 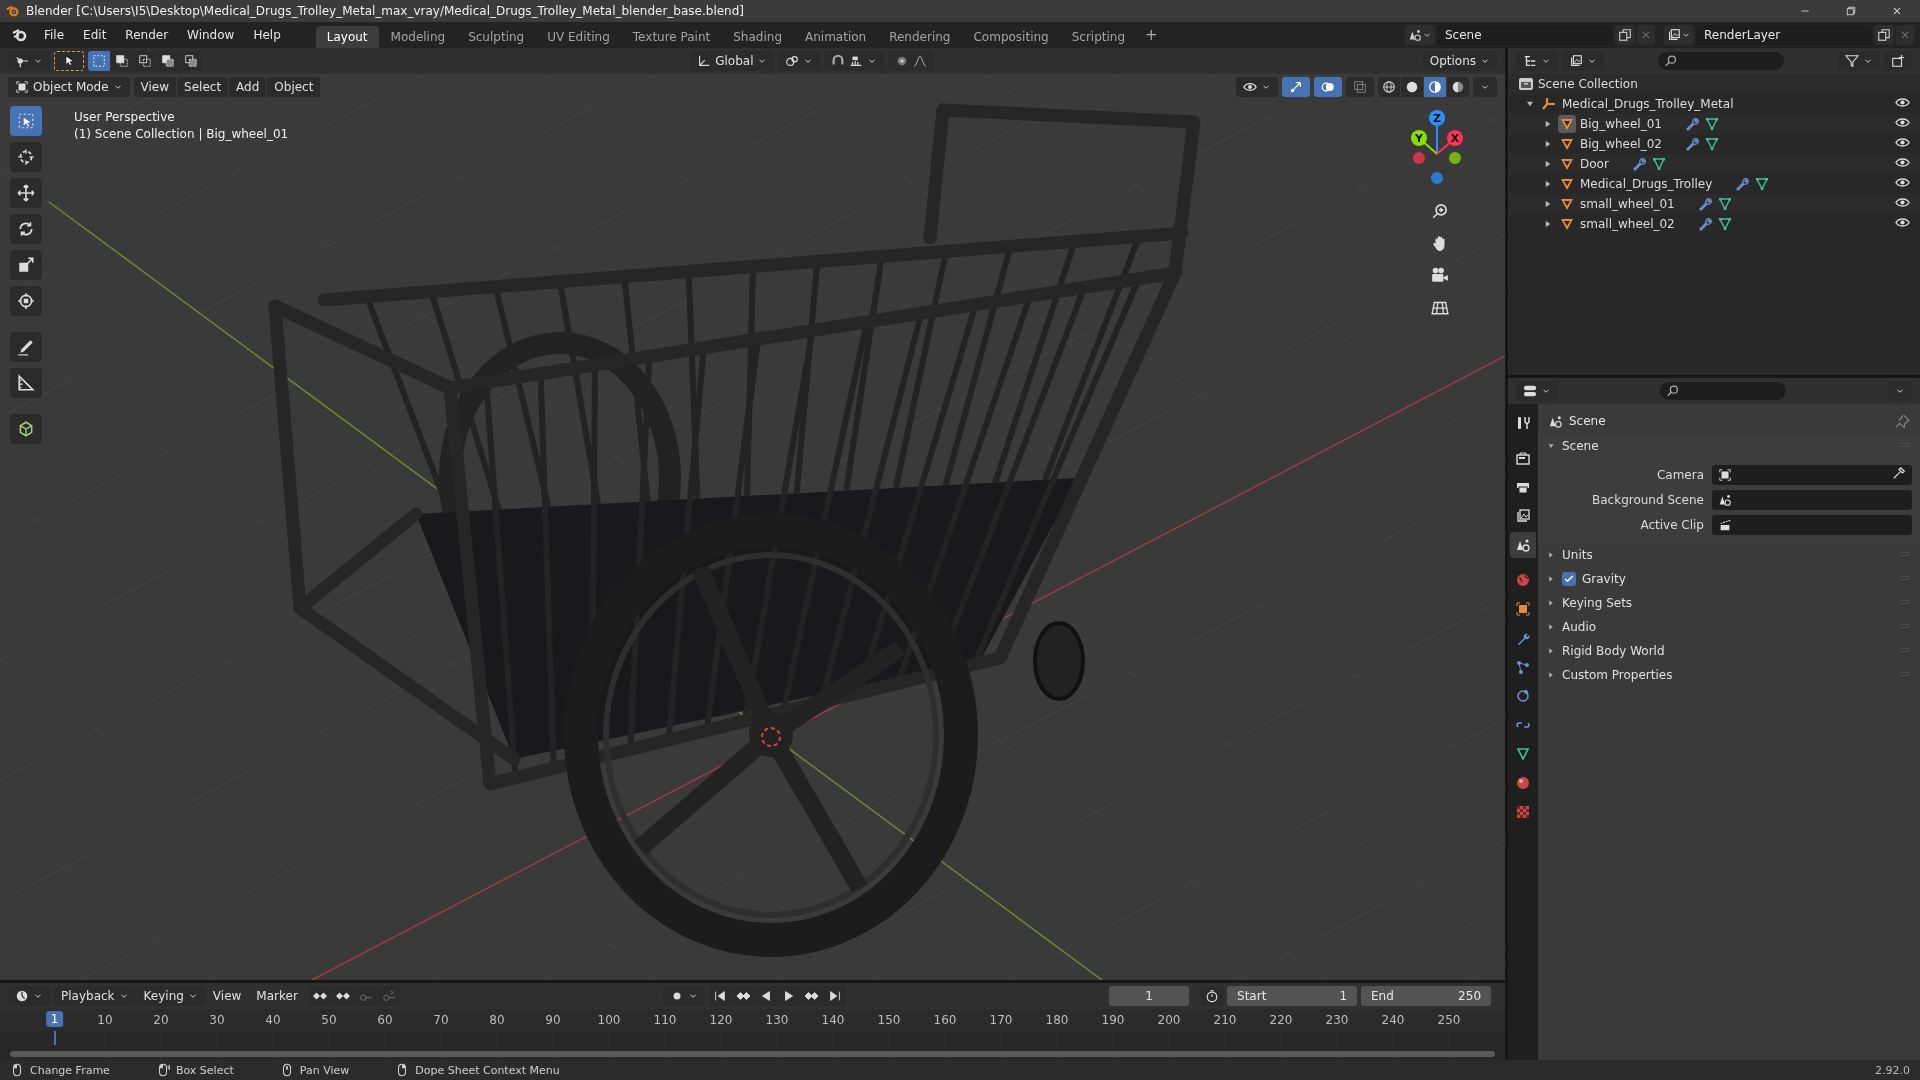 What do you see at coordinates (385, 1020) in the screenshot?
I see `frame-number: 60` at bounding box center [385, 1020].